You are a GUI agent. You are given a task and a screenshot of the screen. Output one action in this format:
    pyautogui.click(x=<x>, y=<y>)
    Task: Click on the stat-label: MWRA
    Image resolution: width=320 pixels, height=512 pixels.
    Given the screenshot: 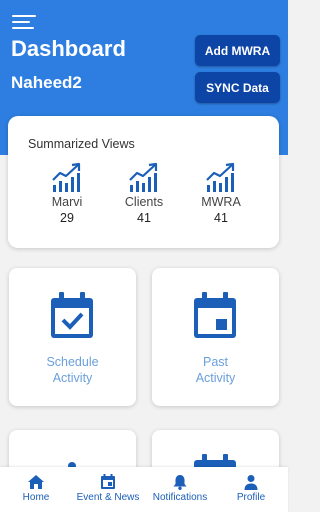 What is the action you would take?
    pyautogui.click(x=221, y=202)
    